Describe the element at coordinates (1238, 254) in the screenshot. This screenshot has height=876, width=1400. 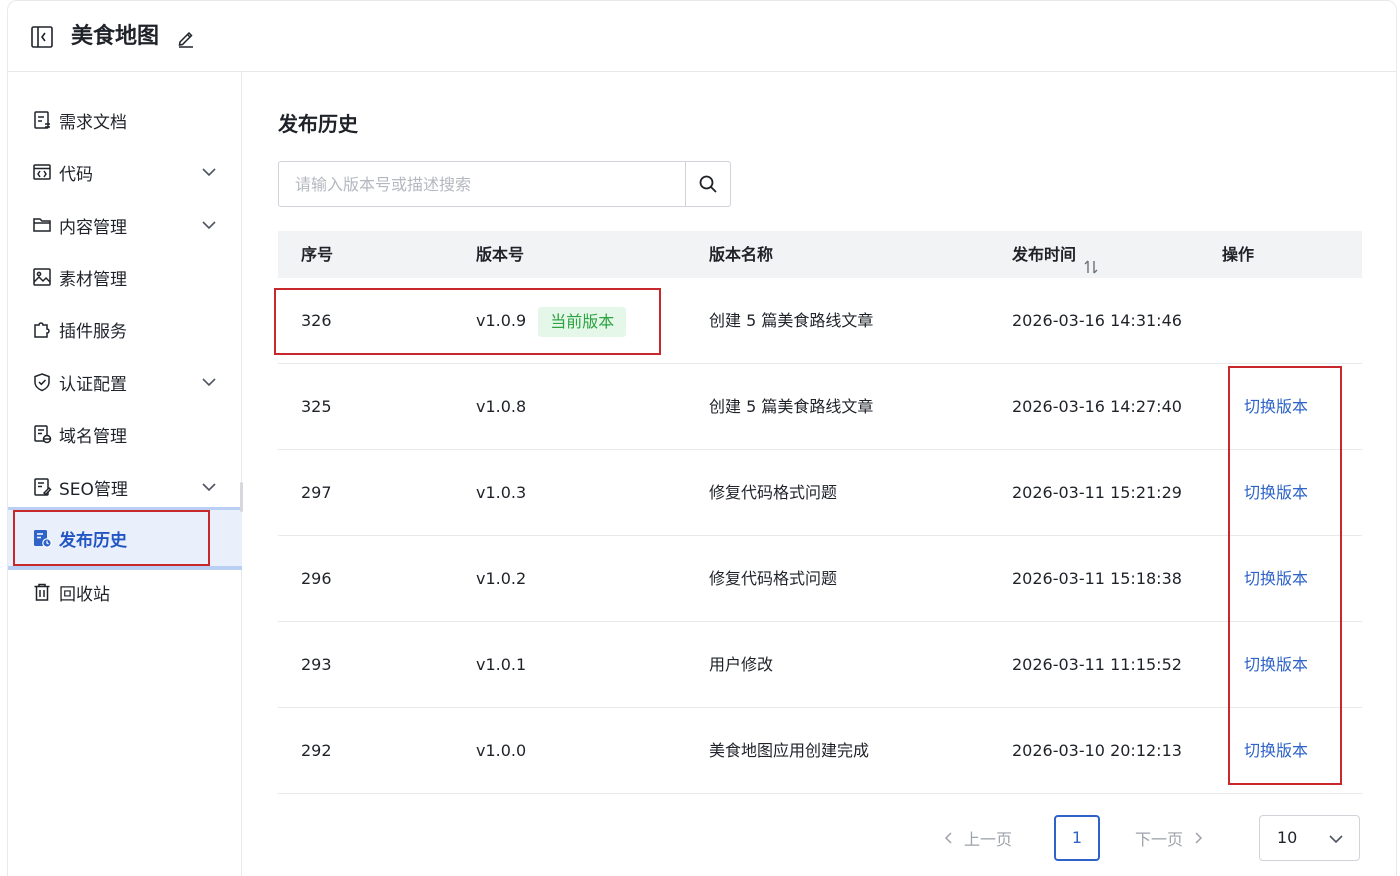
I see `column-header-action: 操作` at that location.